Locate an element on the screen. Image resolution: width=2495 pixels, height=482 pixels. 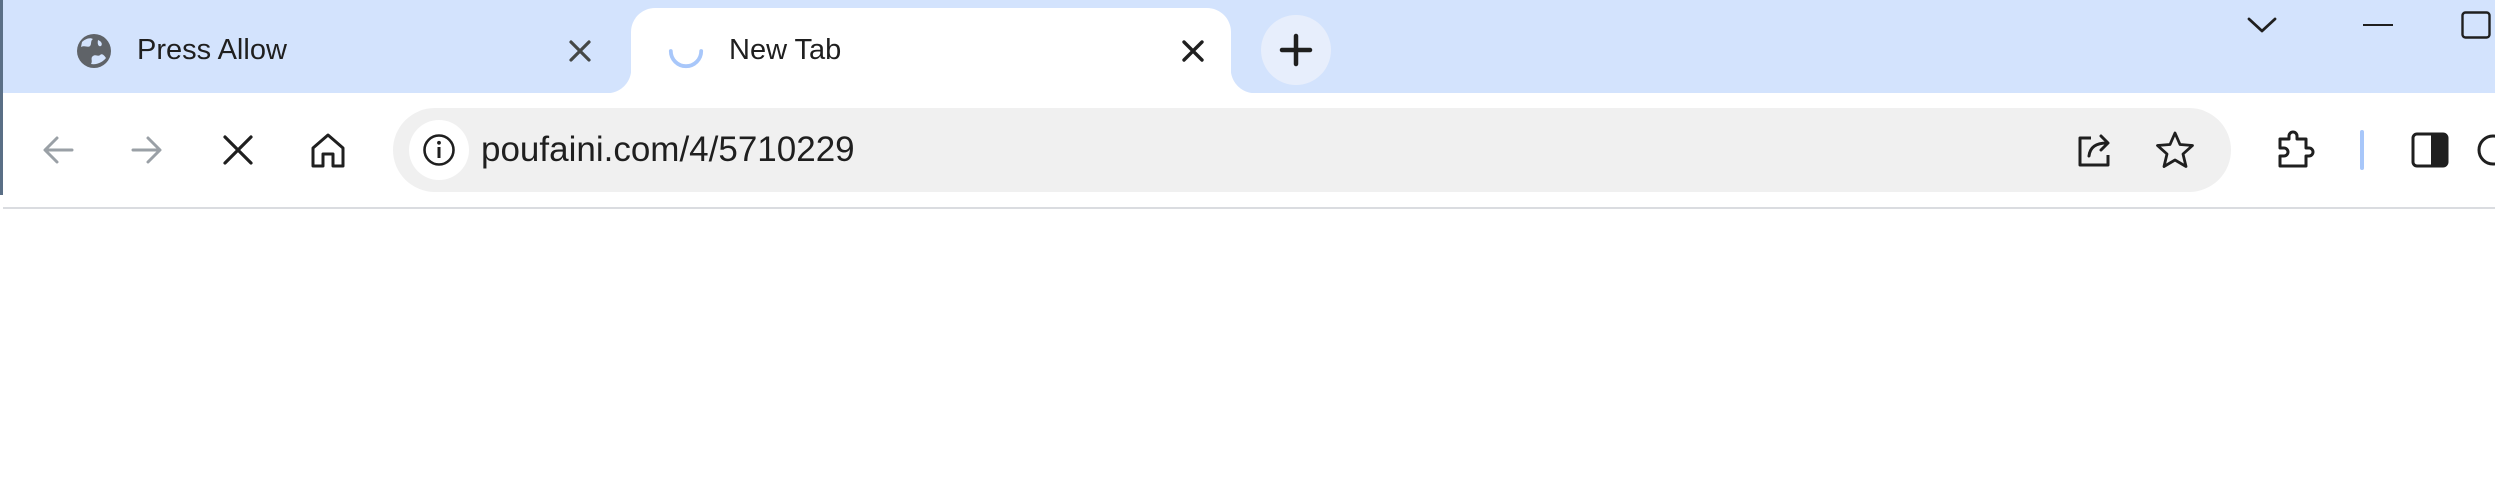
tab-press-allow: Press Allow is located at coordinates (330, 50).